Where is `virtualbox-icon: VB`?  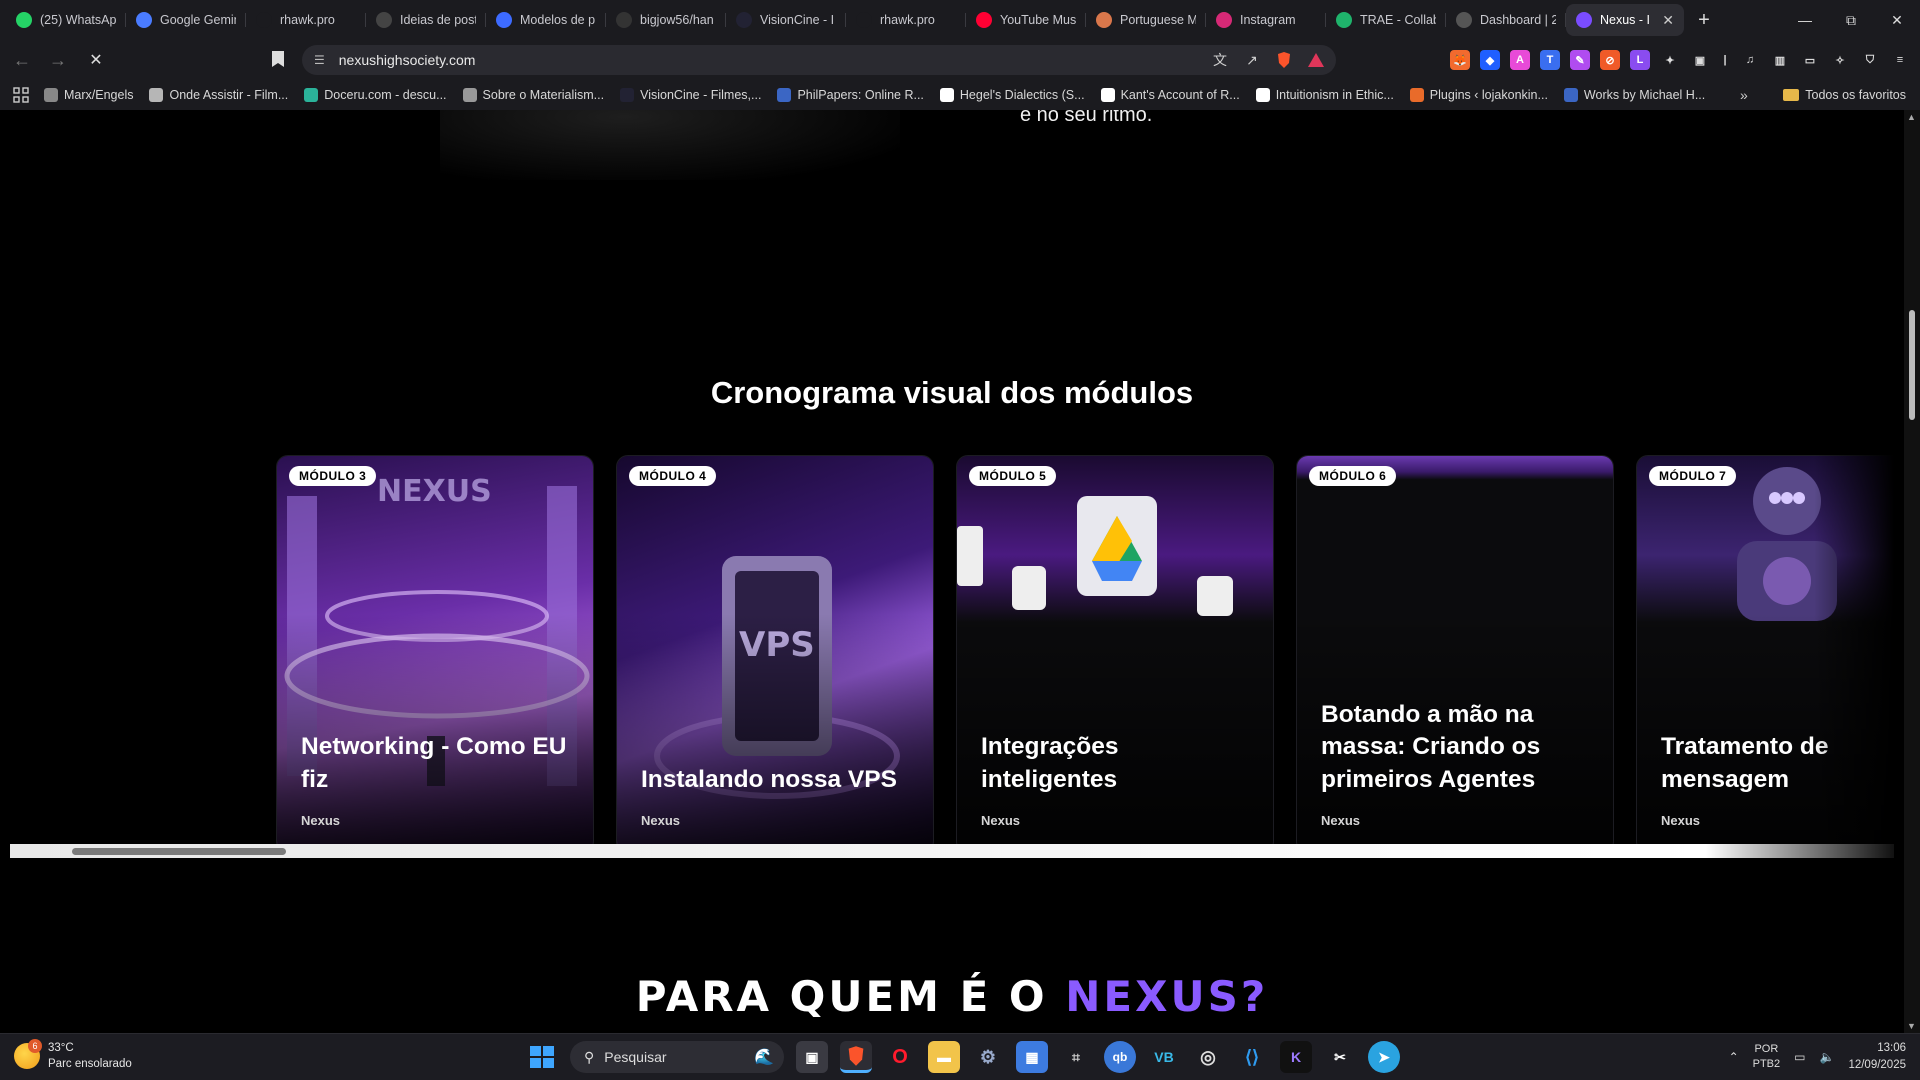 virtualbox-icon: VB is located at coordinates (1164, 1057).